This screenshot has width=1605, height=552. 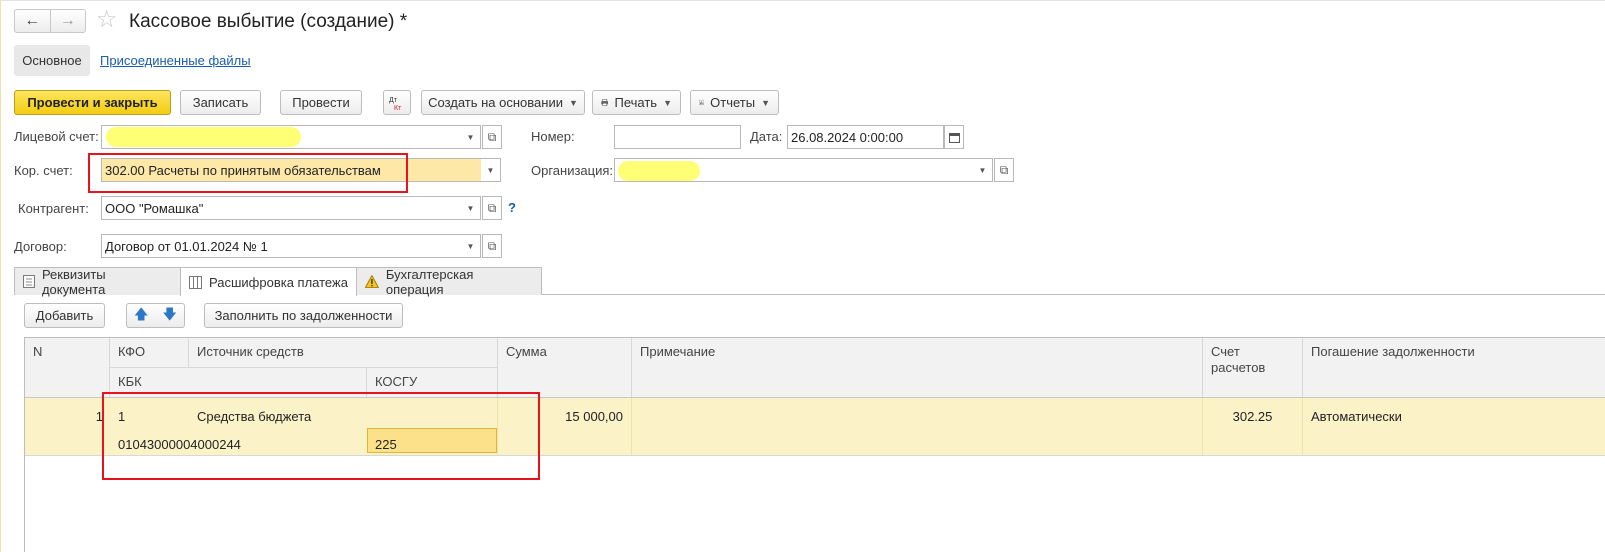 What do you see at coordinates (154, 208) in the screenshot?
I see `contractor-value: ООО "Ромашка"` at bounding box center [154, 208].